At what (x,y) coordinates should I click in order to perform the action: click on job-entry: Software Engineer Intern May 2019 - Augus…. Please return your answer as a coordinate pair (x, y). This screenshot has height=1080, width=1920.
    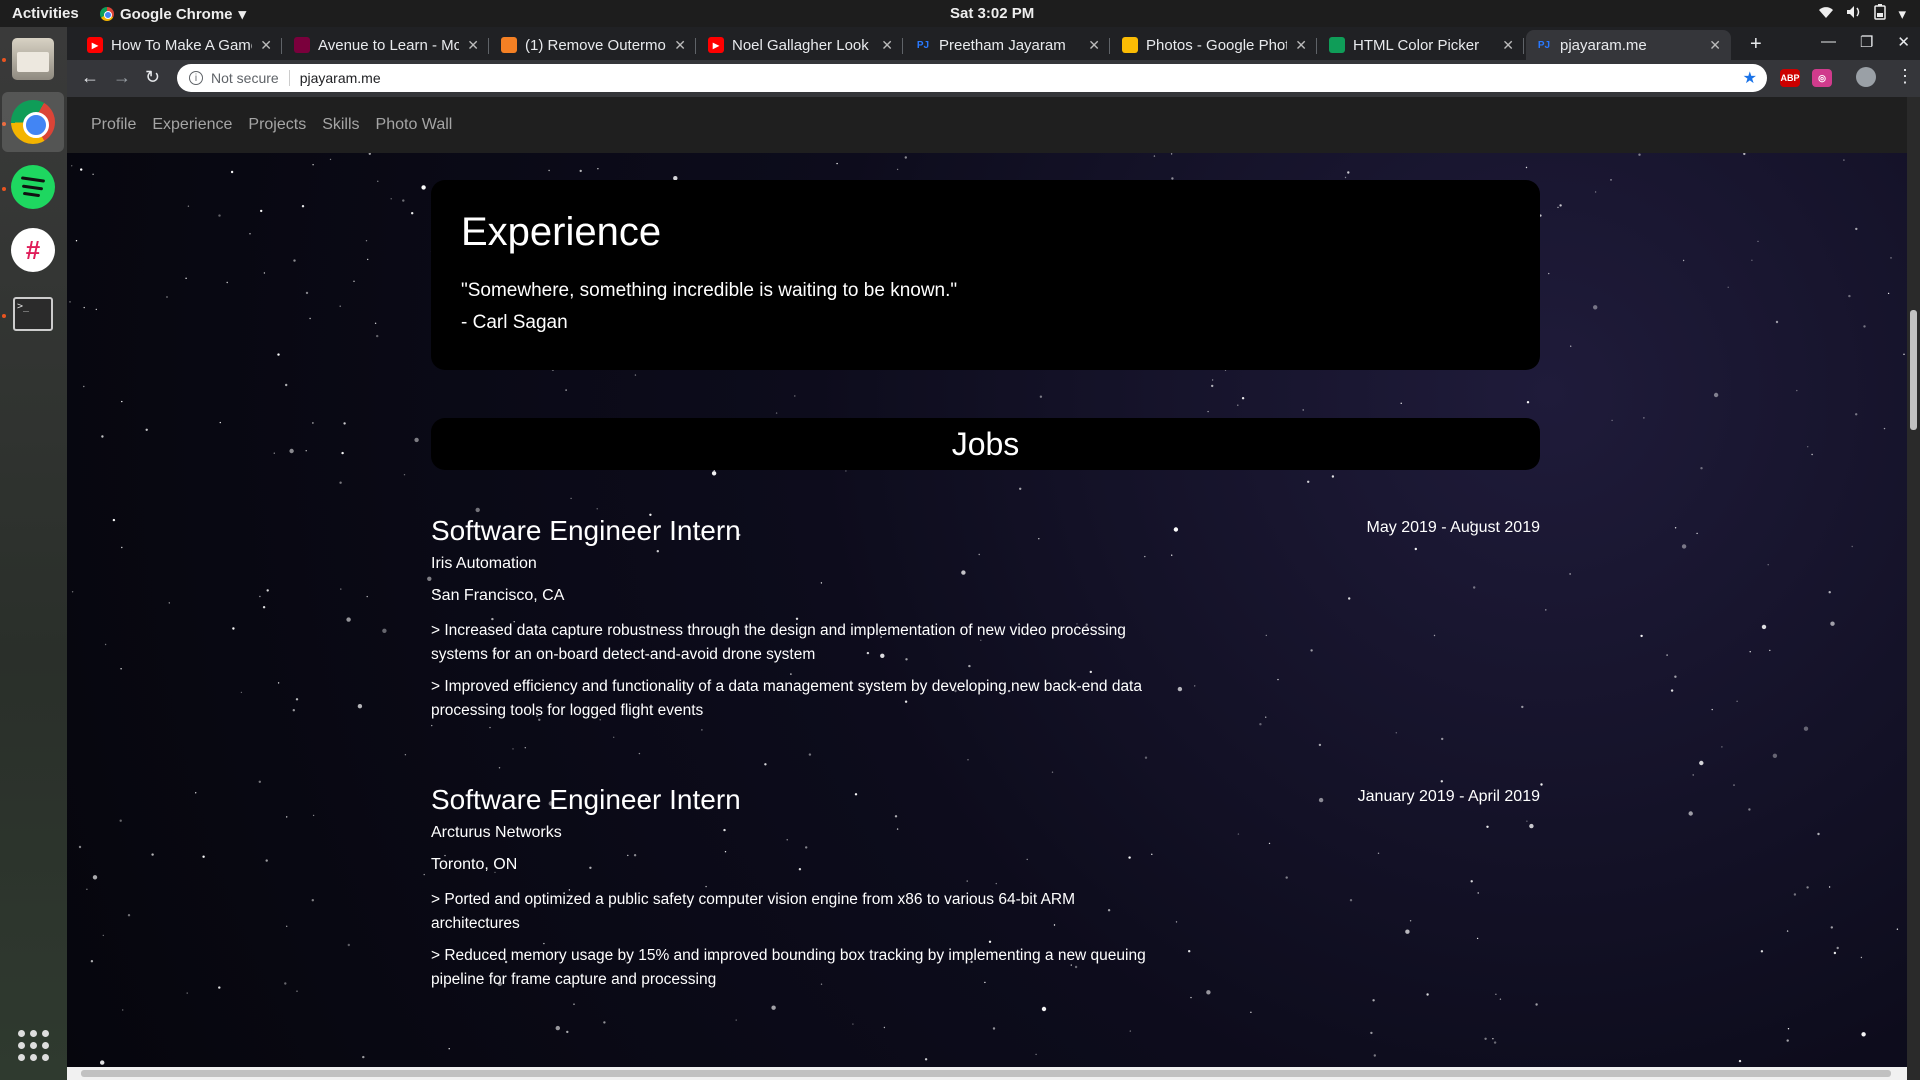
    Looking at the image, I should click on (985, 623).